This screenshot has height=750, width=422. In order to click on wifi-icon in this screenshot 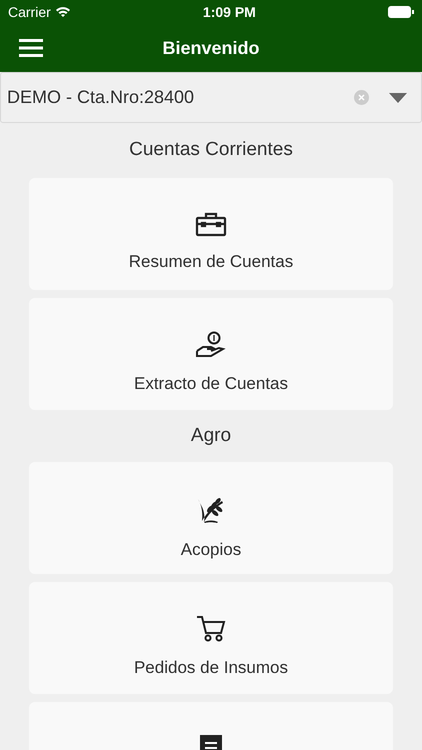, I will do `click(62, 12)`.